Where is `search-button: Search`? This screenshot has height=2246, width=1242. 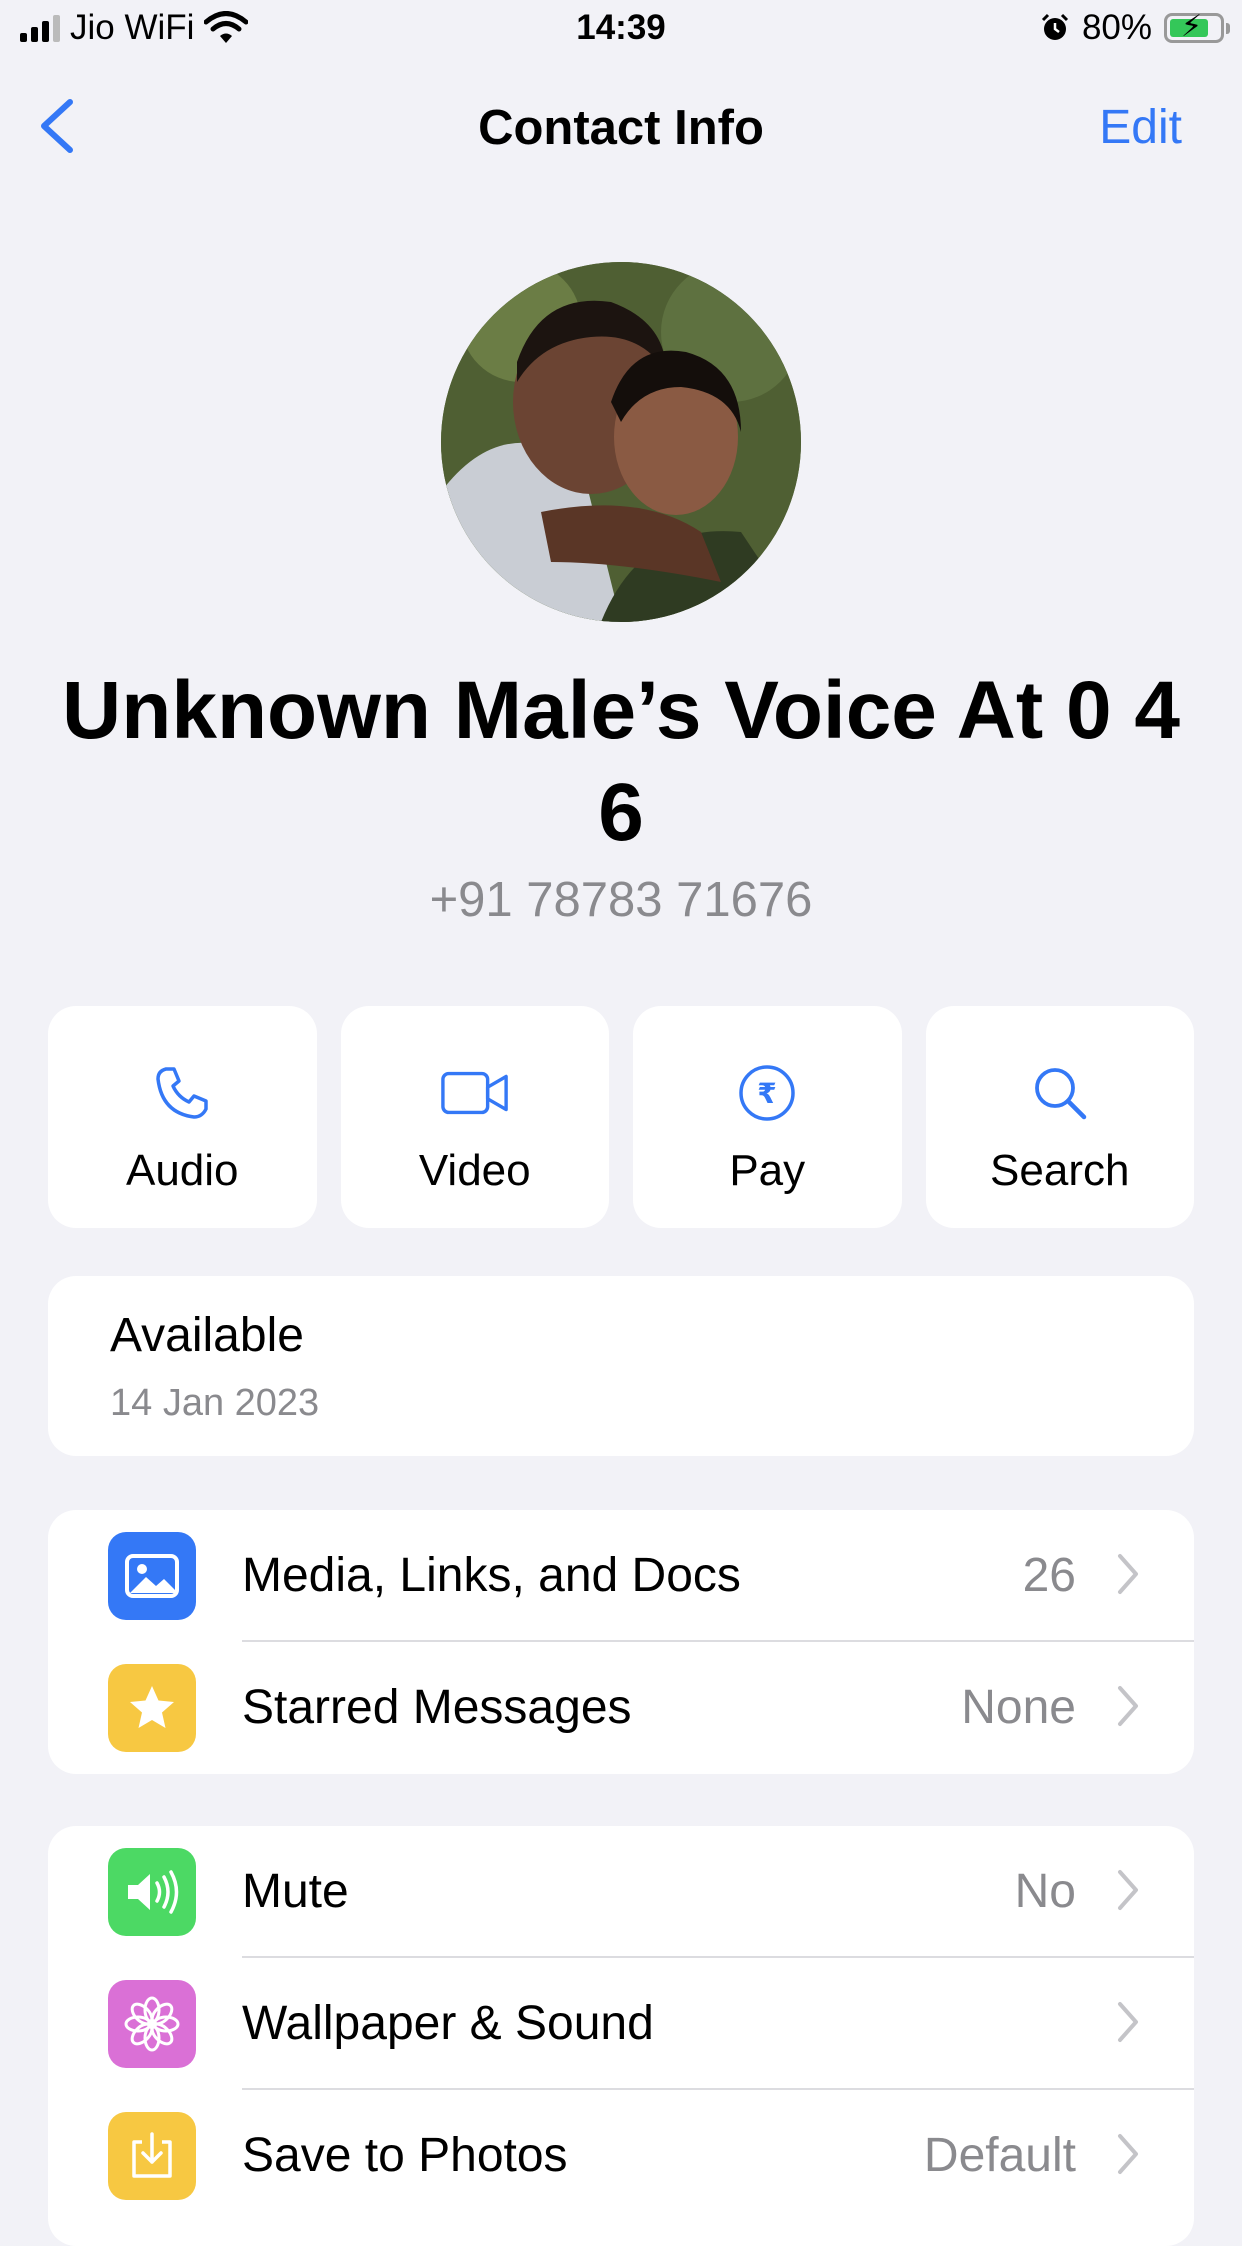 search-button: Search is located at coordinates (1059, 1117).